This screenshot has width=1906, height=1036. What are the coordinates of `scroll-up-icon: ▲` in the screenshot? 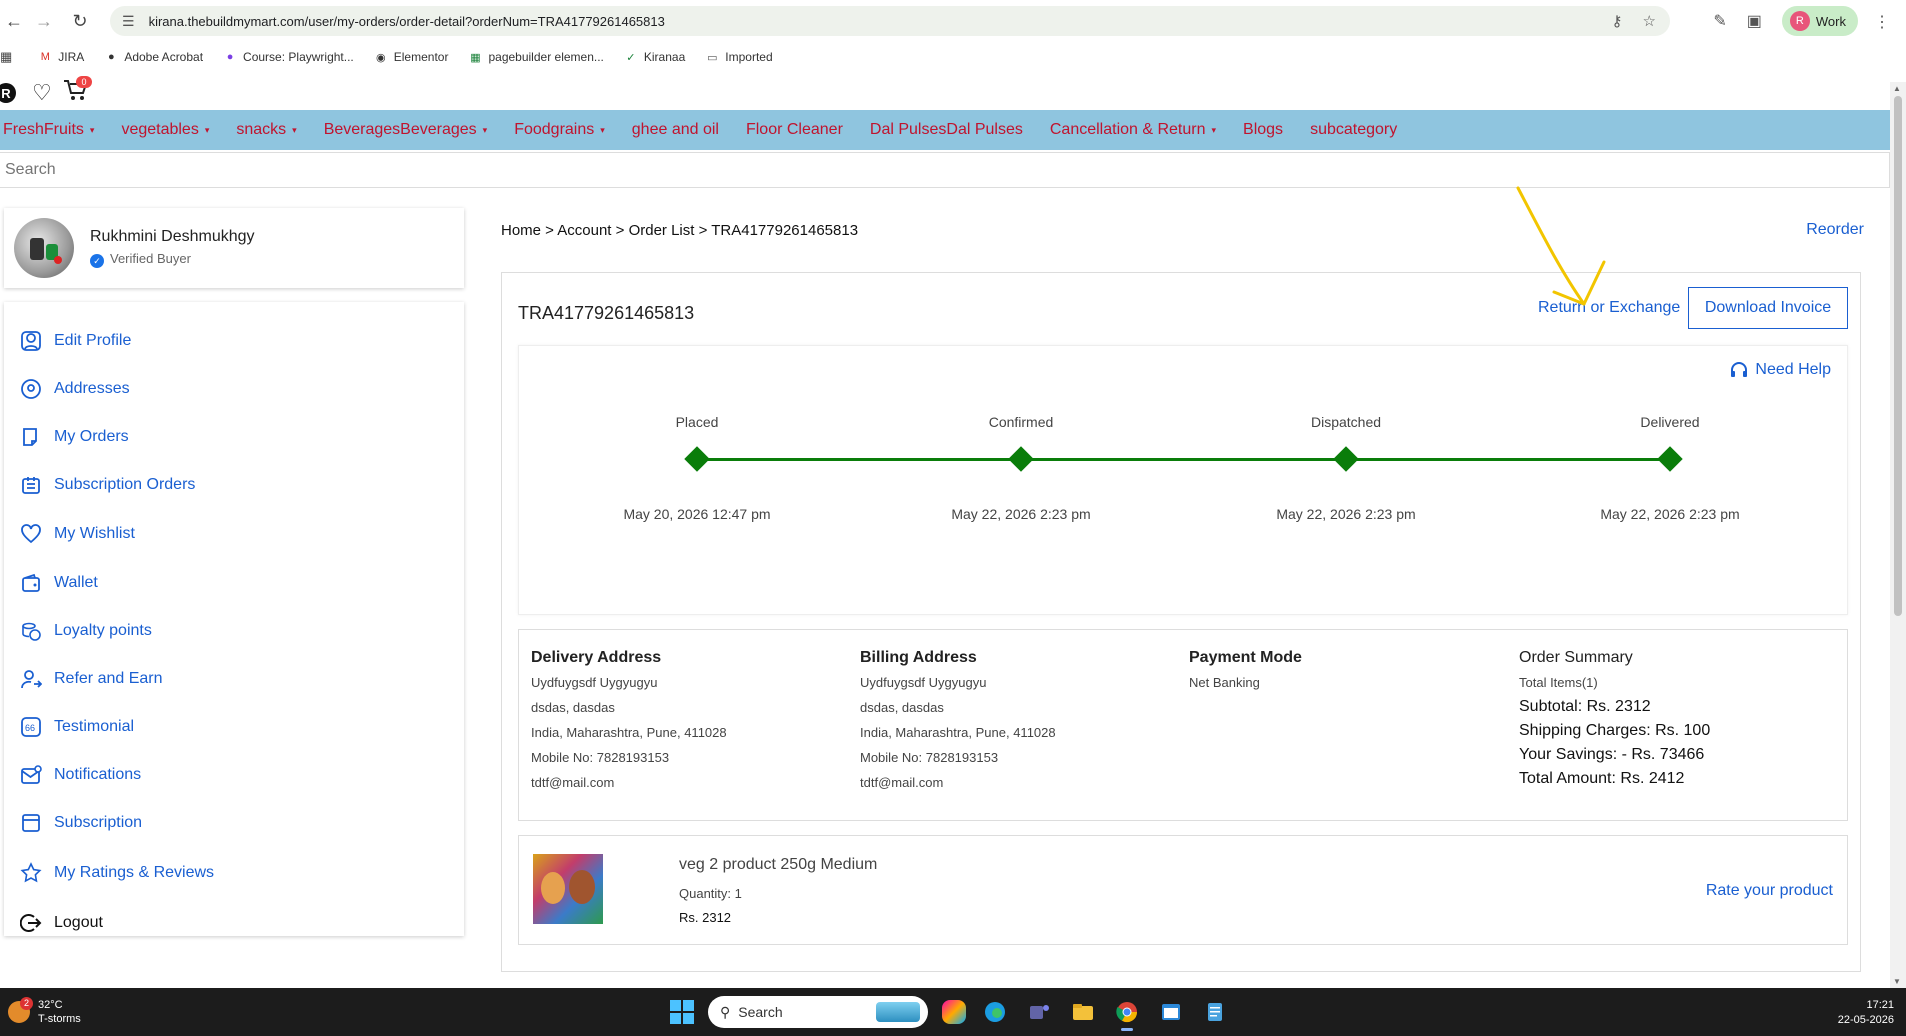 It's located at (1897, 88).